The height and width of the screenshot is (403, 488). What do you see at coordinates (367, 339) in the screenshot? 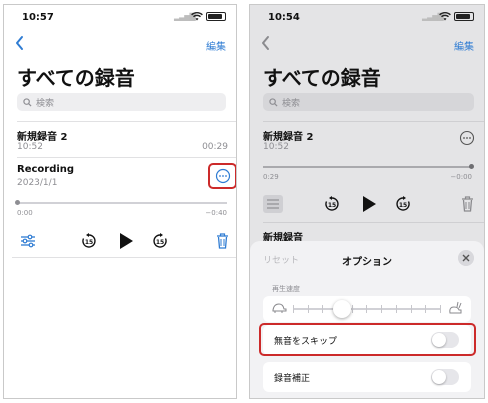
I see `skip-silence-highlight` at bounding box center [367, 339].